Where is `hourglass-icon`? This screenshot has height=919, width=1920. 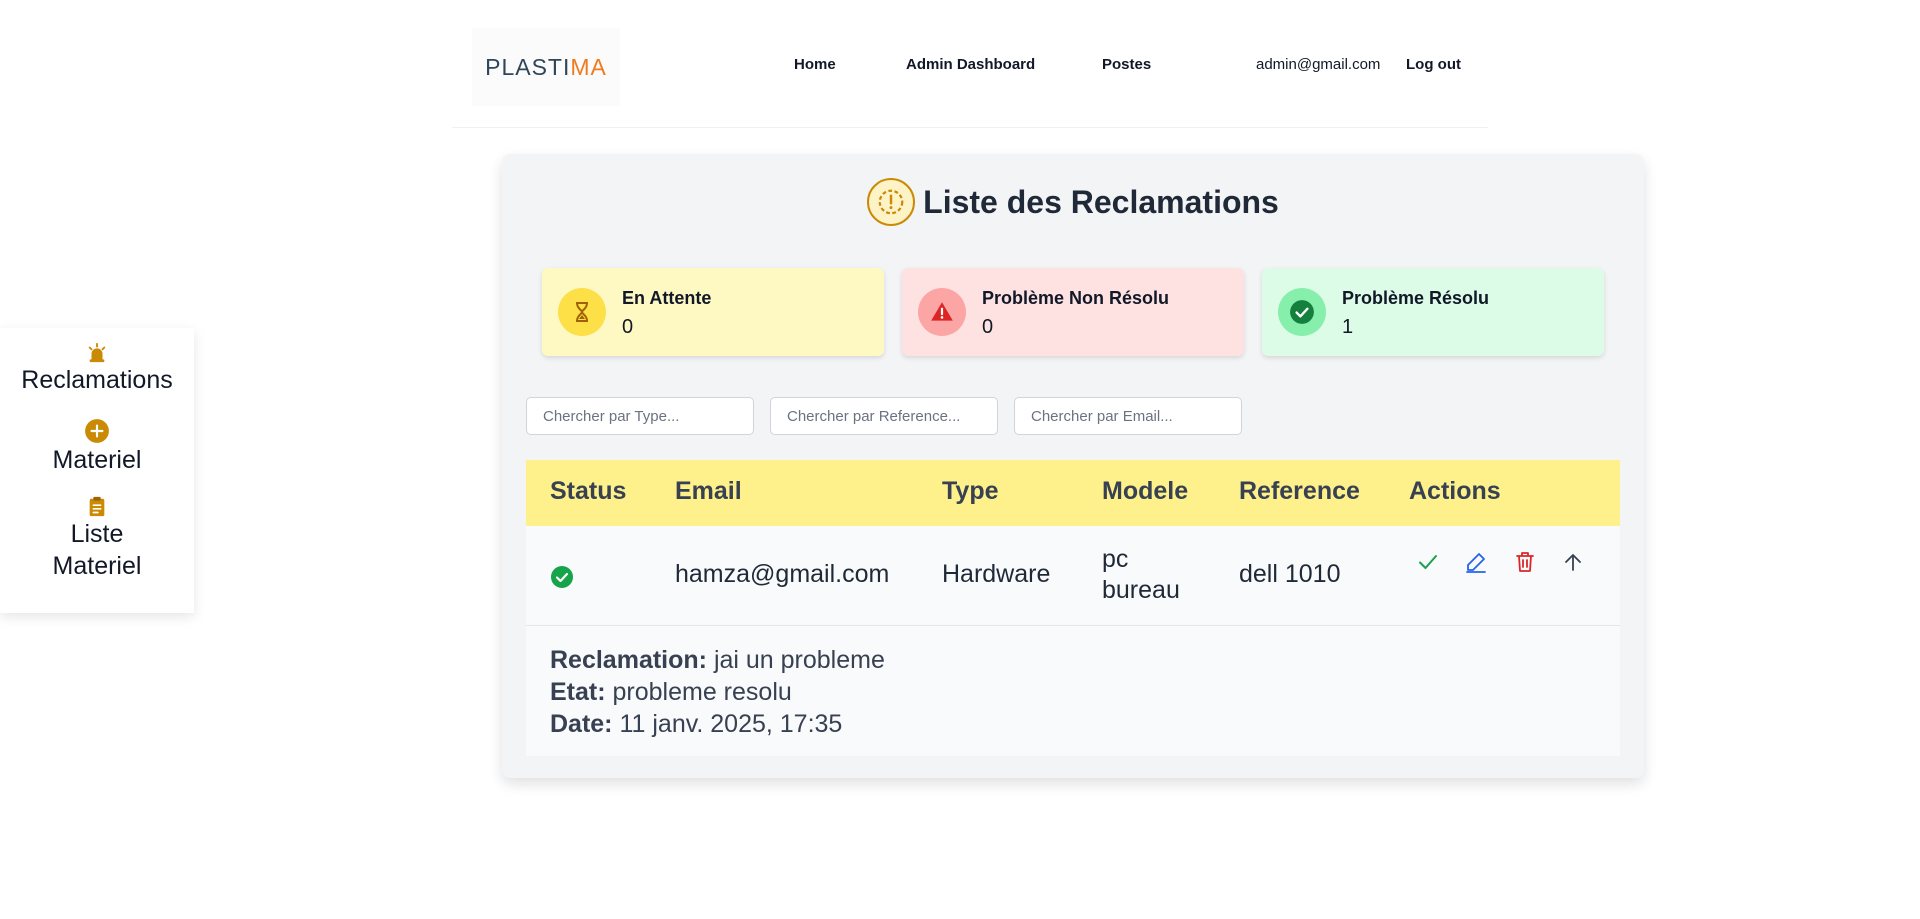
hourglass-icon is located at coordinates (582, 312).